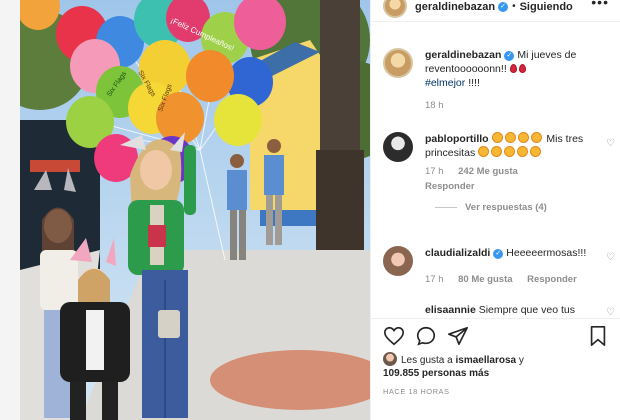 This screenshot has width=620, height=420. I want to click on post-timestamp: HACE 18 HORAS, so click(416, 391).